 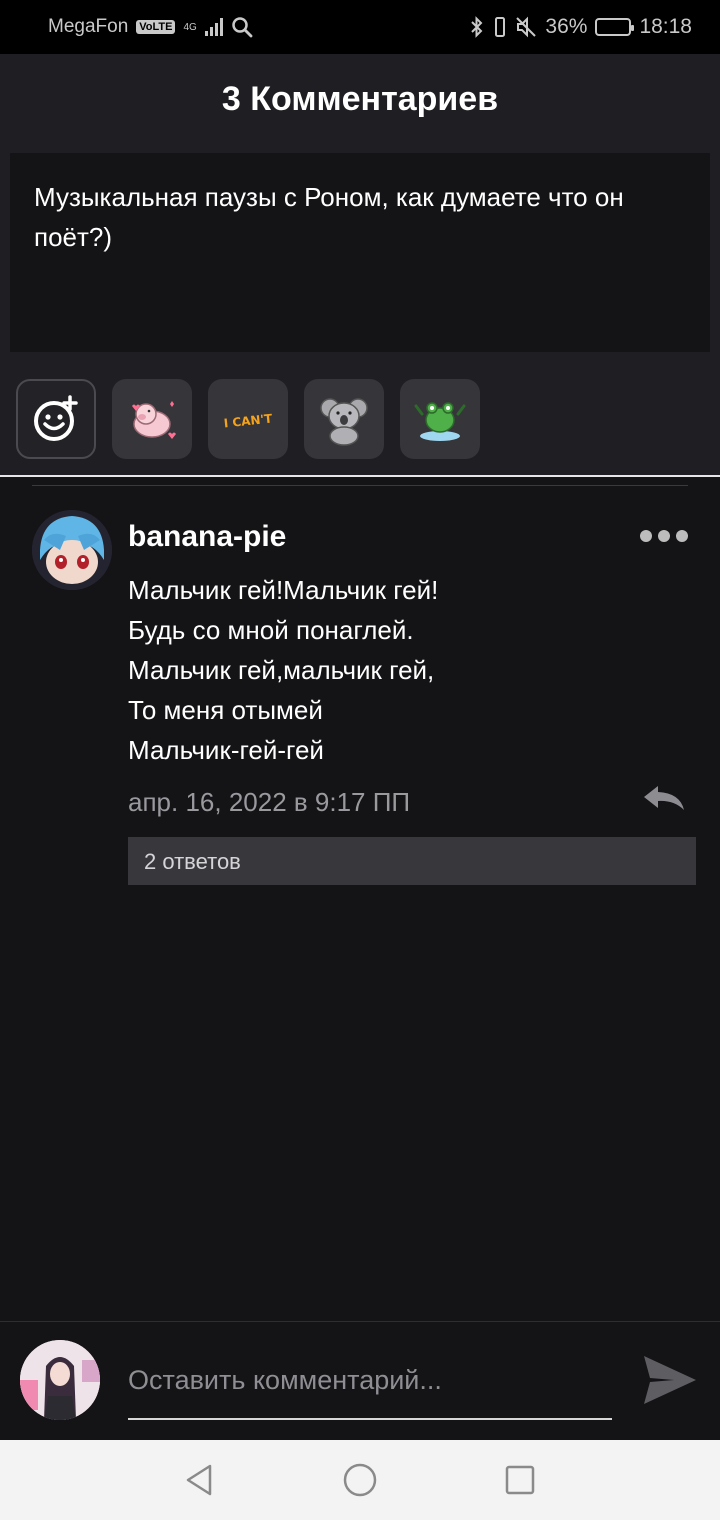 I want to click on carrier-name: MegaFon, so click(x=88, y=26).